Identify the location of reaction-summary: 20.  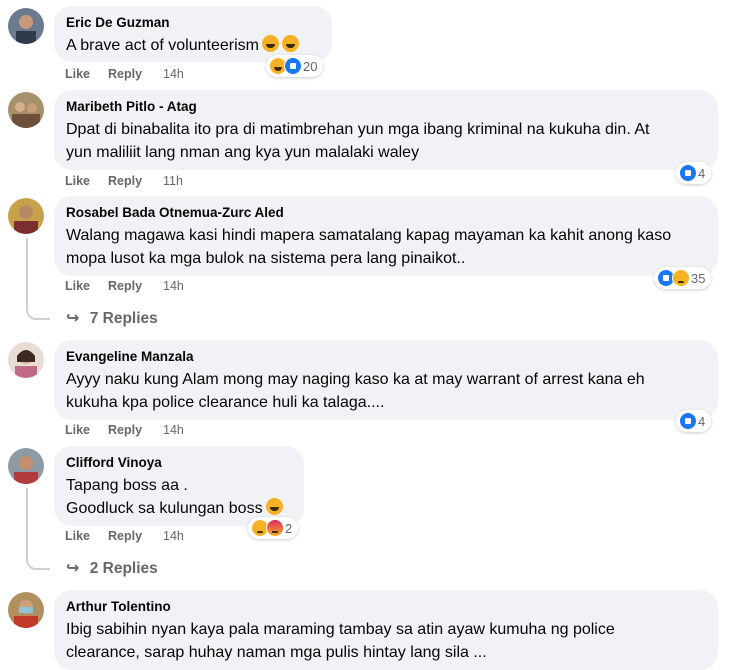
(295, 66).